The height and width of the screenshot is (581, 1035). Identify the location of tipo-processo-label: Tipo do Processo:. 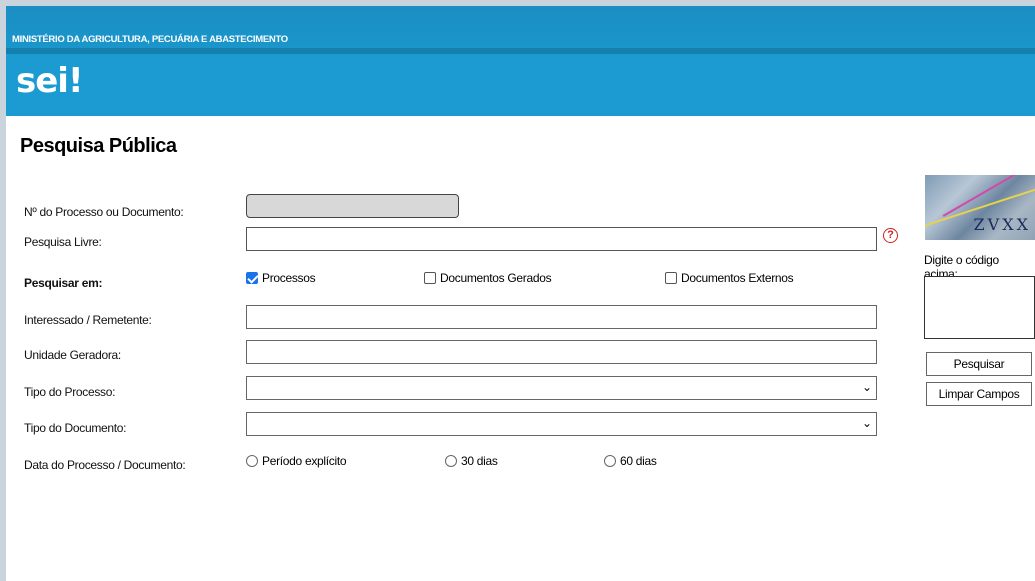
(70, 392).